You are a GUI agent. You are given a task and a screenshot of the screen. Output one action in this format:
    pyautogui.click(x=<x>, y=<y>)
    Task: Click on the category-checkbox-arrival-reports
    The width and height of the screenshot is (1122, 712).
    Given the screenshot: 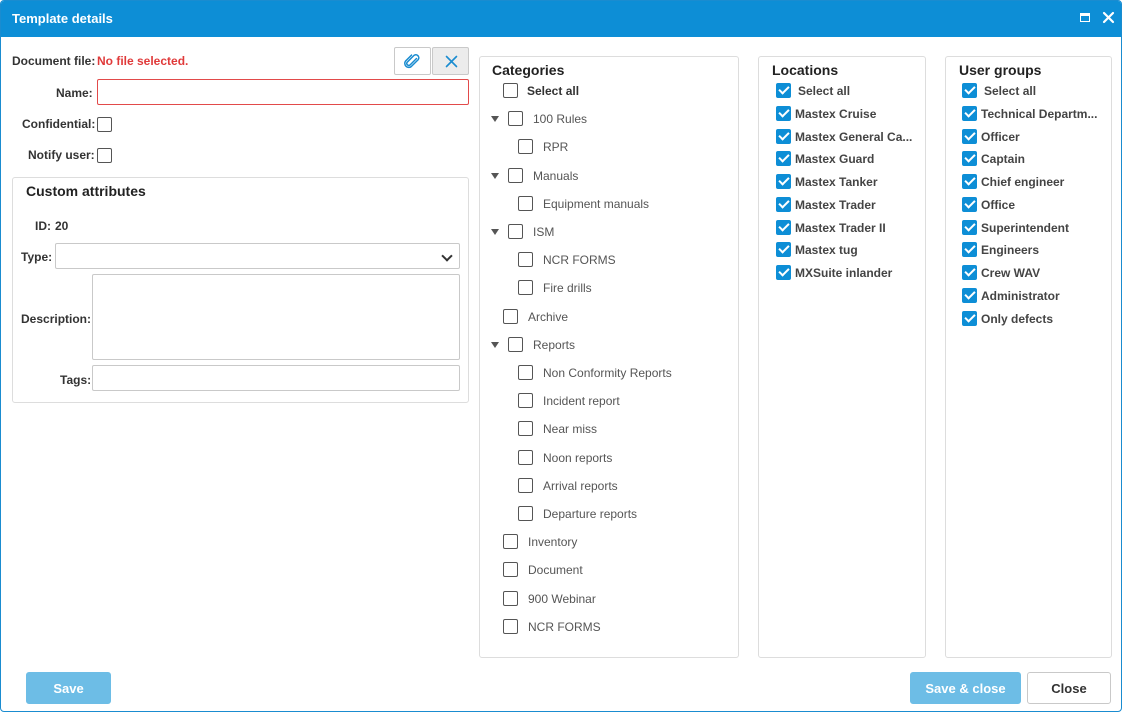 What is the action you would take?
    pyautogui.click(x=525, y=485)
    